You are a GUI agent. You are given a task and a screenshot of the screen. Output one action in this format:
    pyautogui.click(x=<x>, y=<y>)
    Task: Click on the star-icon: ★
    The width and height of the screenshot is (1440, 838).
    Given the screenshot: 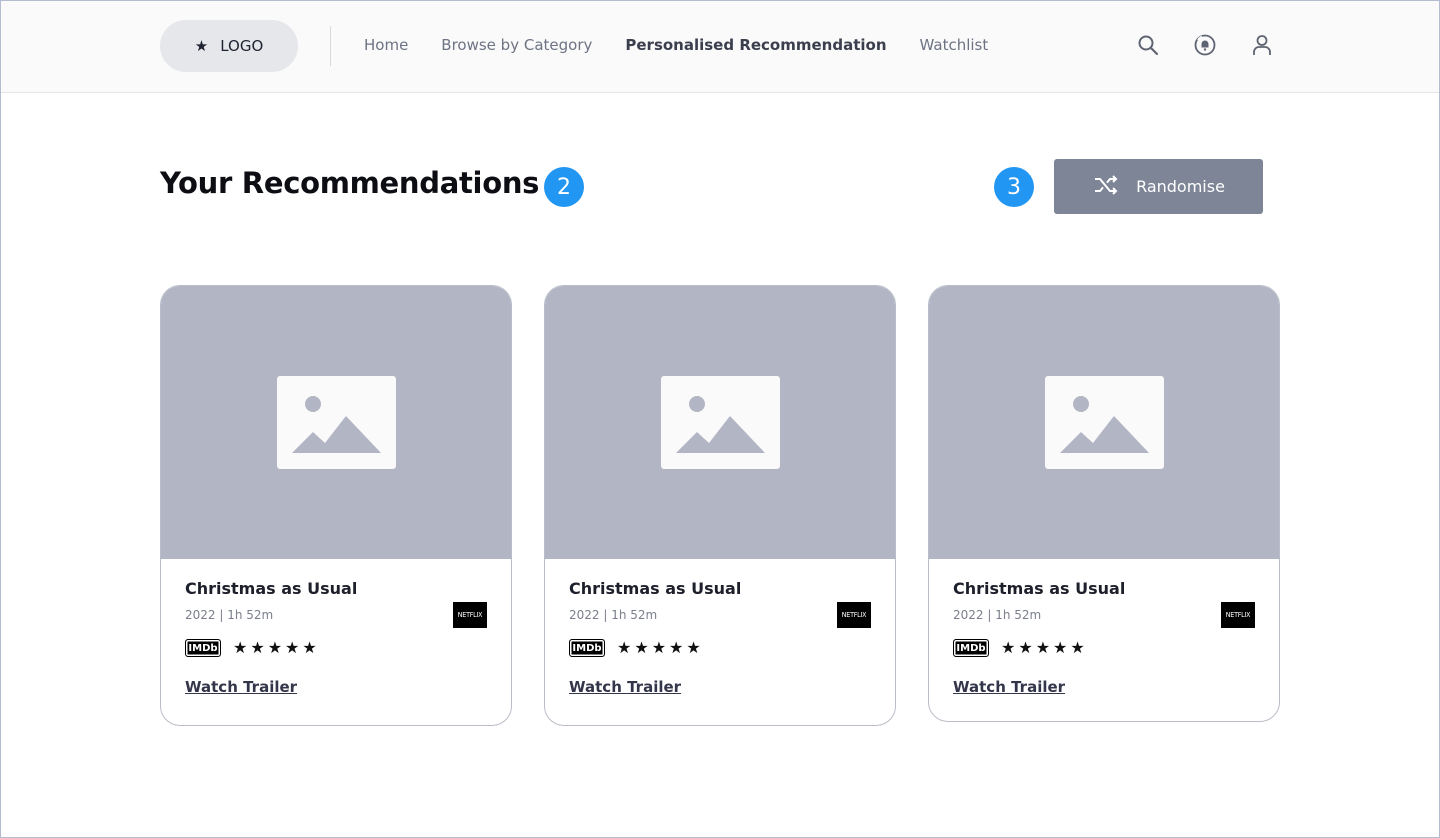 What is the action you would take?
    pyautogui.click(x=201, y=46)
    